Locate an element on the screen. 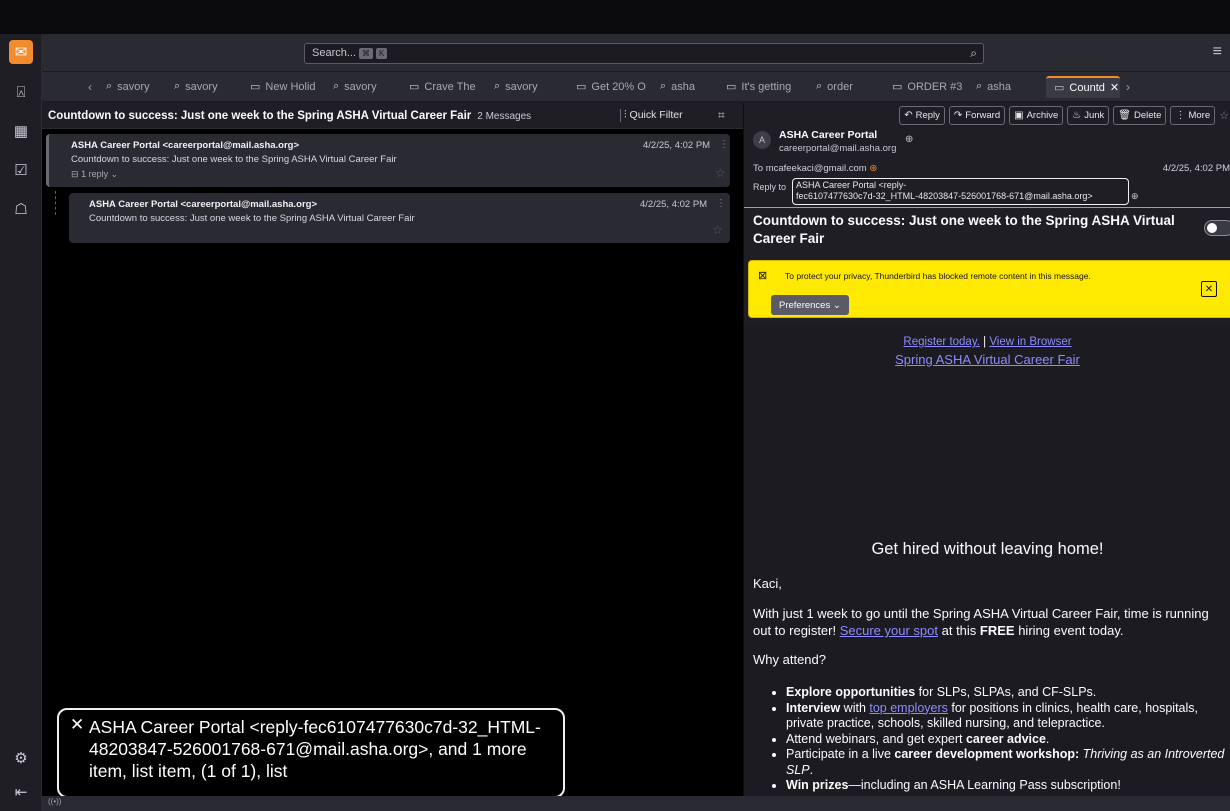 This screenshot has height=811, width=1230. quick-filter-button: ⫶ Quick Filter is located at coordinates (653, 115).